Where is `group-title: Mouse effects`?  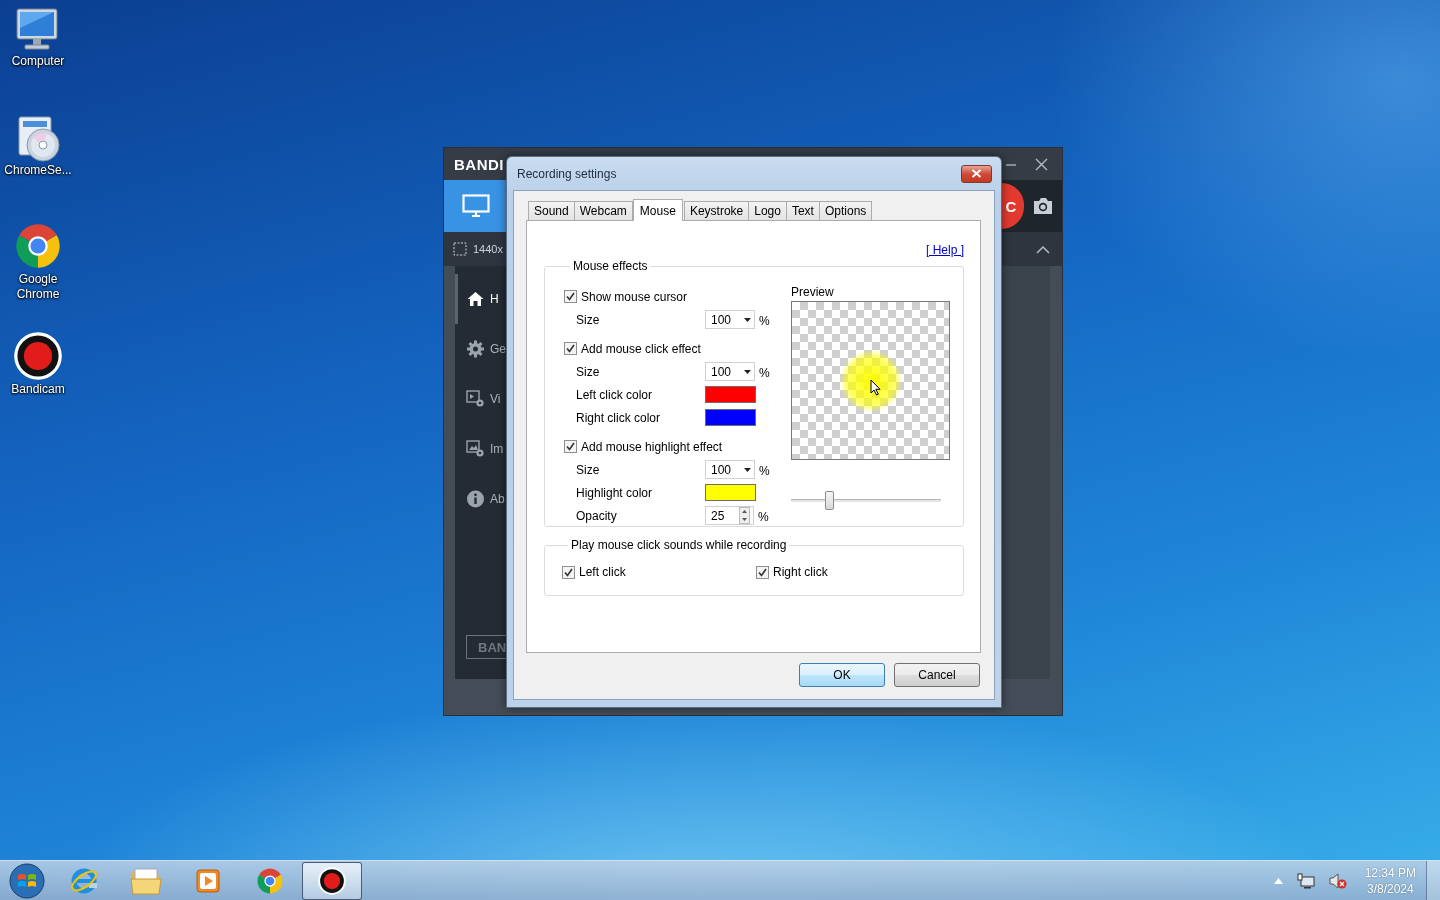 group-title: Mouse effects is located at coordinates (610, 266).